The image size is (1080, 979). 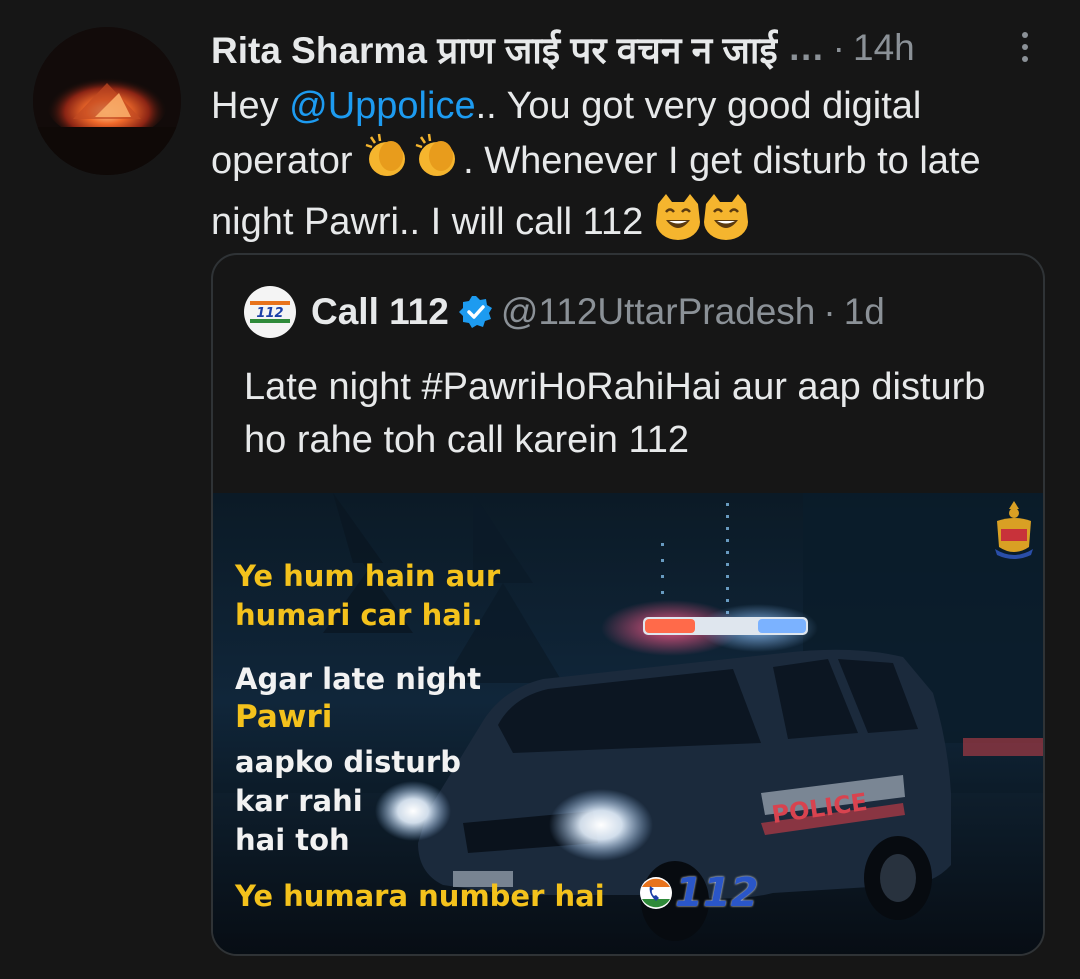 I want to click on up-police-emblem-icon, so click(x=1014, y=531).